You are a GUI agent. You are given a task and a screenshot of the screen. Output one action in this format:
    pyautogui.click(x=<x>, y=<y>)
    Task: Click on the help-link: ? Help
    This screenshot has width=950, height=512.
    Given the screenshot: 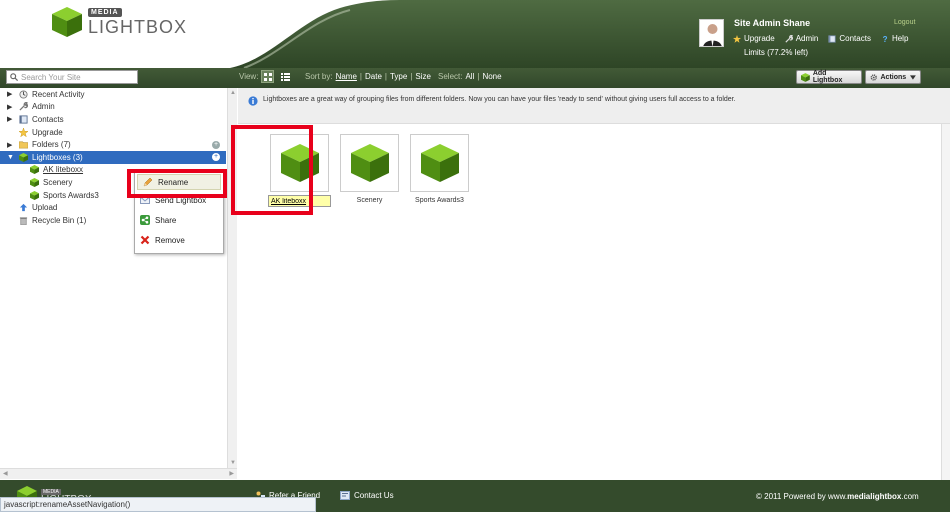 What is the action you would take?
    pyautogui.click(x=895, y=38)
    